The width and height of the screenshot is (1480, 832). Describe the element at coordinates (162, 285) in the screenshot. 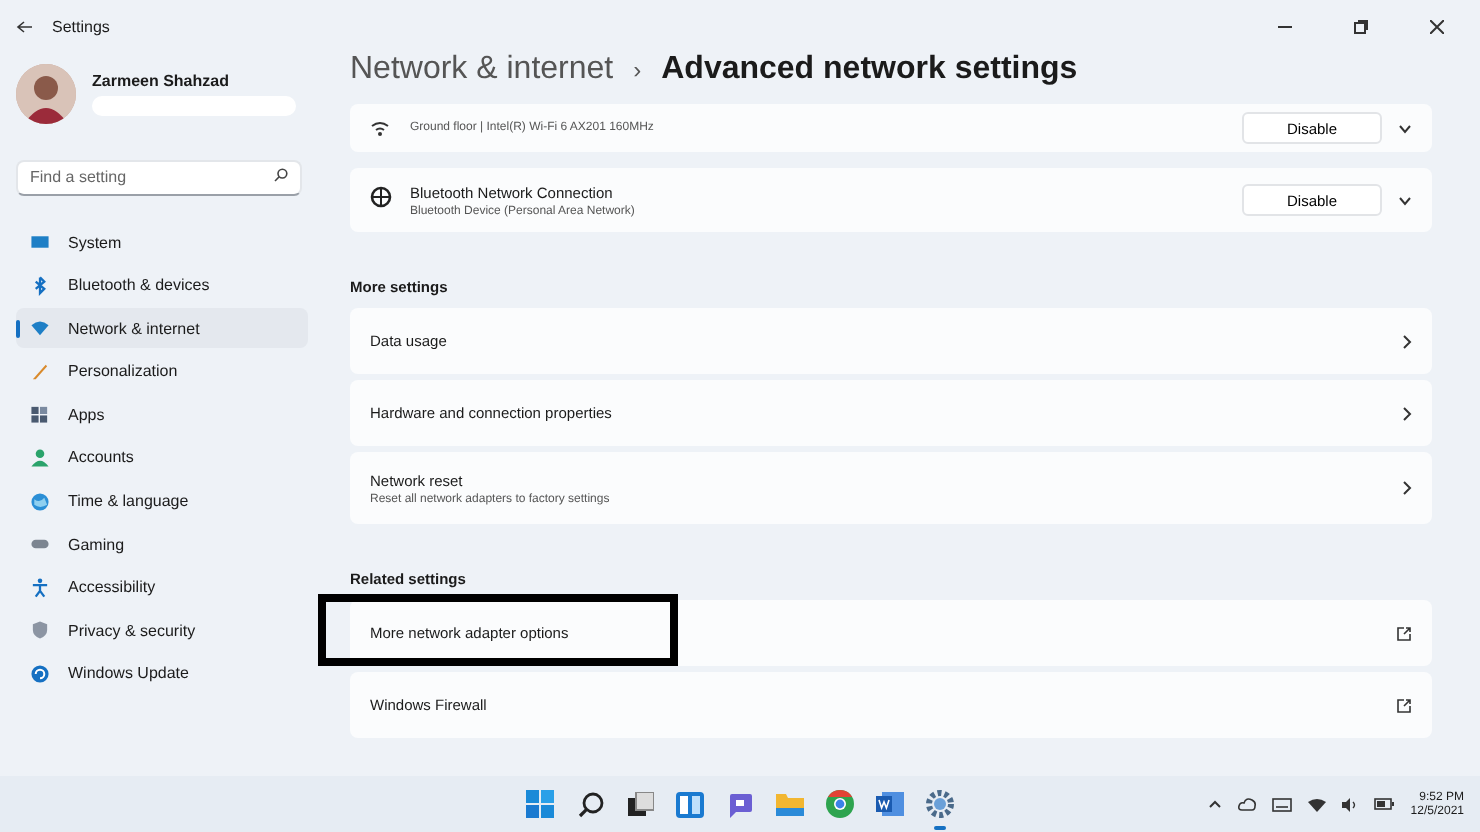

I see `sidebar-item: Bluetooth & devices` at that location.